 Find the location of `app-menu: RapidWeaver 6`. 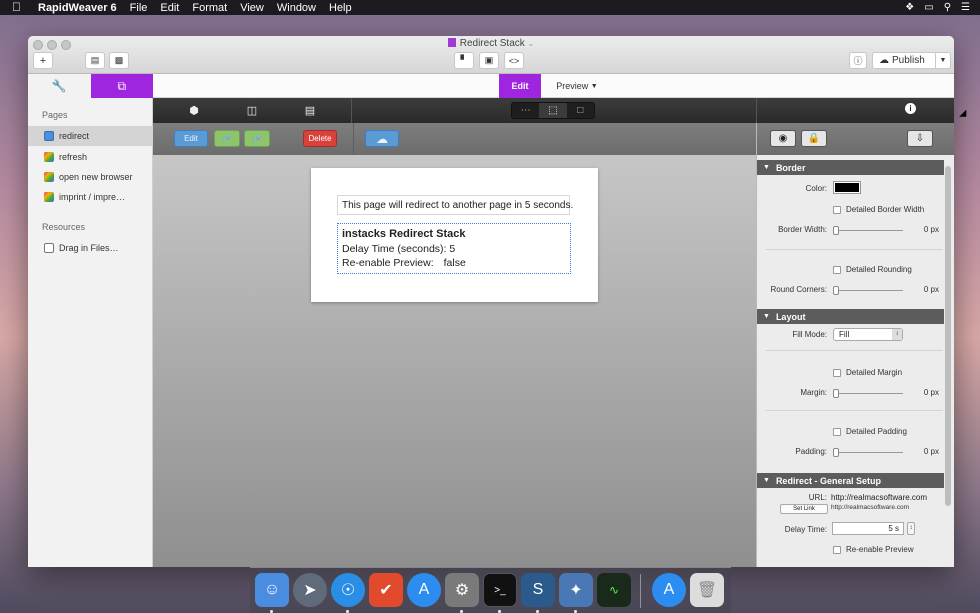

app-menu: RapidWeaver 6 is located at coordinates (77, 8).